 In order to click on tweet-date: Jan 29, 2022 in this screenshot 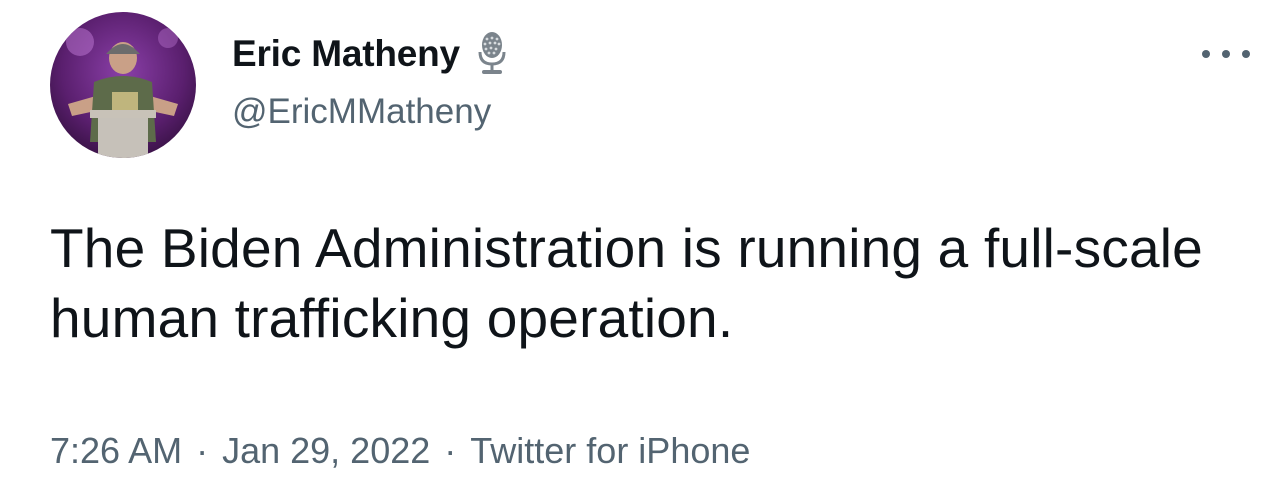, I will do `click(326, 450)`.